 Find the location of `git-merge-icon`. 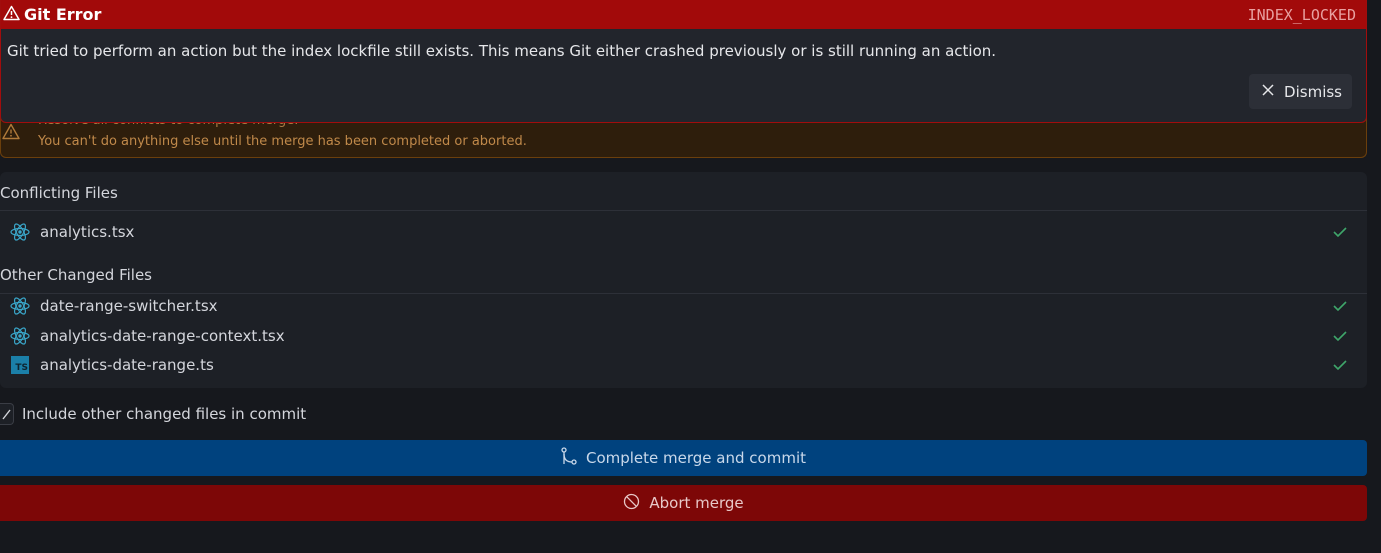

git-merge-icon is located at coordinates (569, 458).